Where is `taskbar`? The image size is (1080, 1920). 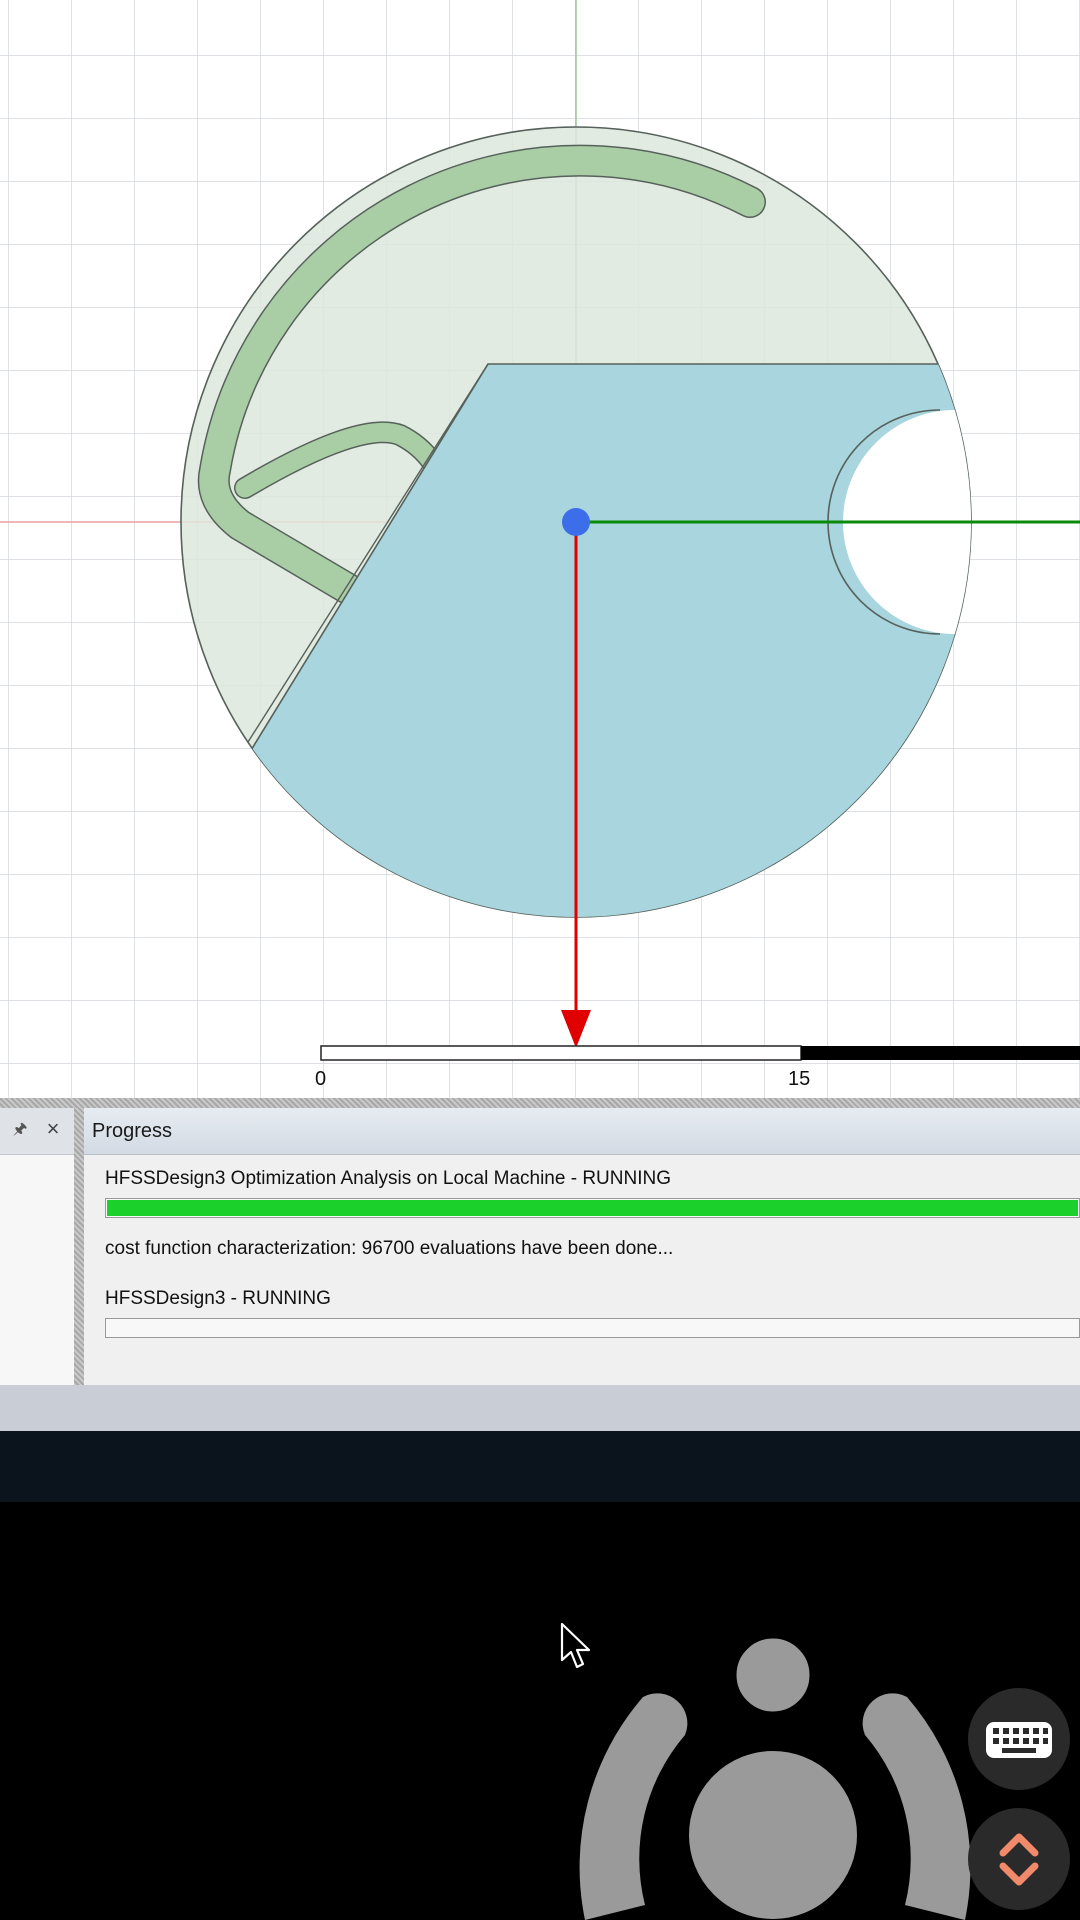 taskbar is located at coordinates (540, 1466).